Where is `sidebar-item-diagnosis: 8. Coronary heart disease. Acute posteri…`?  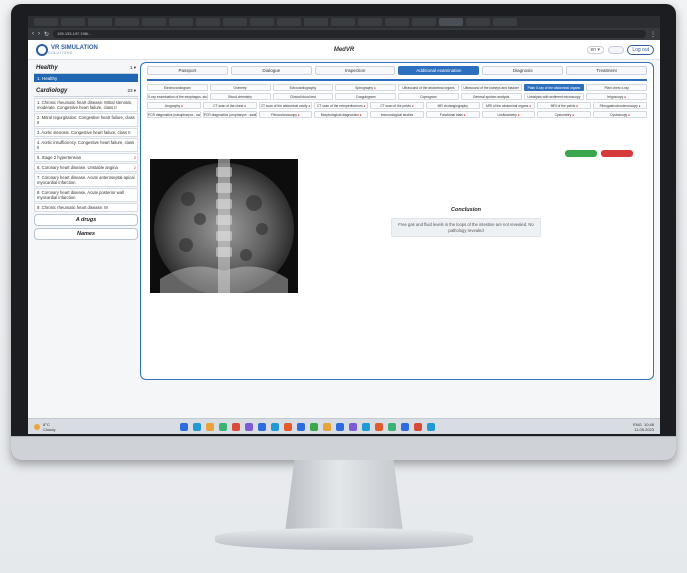
sidebar-item-diagnosis: 8. Coronary heart disease. Acute posteri… is located at coordinates (86, 195).